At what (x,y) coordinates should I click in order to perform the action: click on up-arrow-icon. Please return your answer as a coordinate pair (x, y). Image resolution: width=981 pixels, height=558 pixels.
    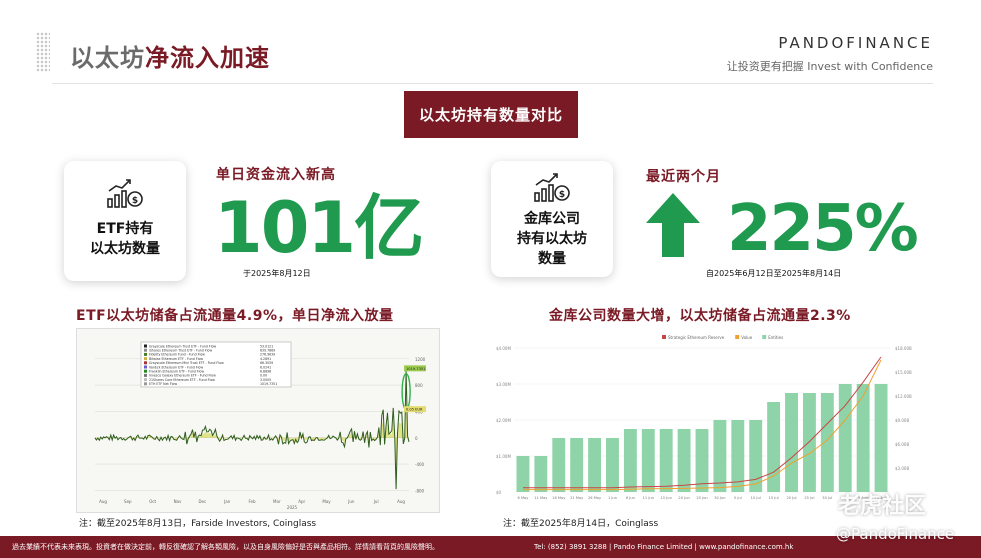
    Looking at the image, I should click on (673, 225).